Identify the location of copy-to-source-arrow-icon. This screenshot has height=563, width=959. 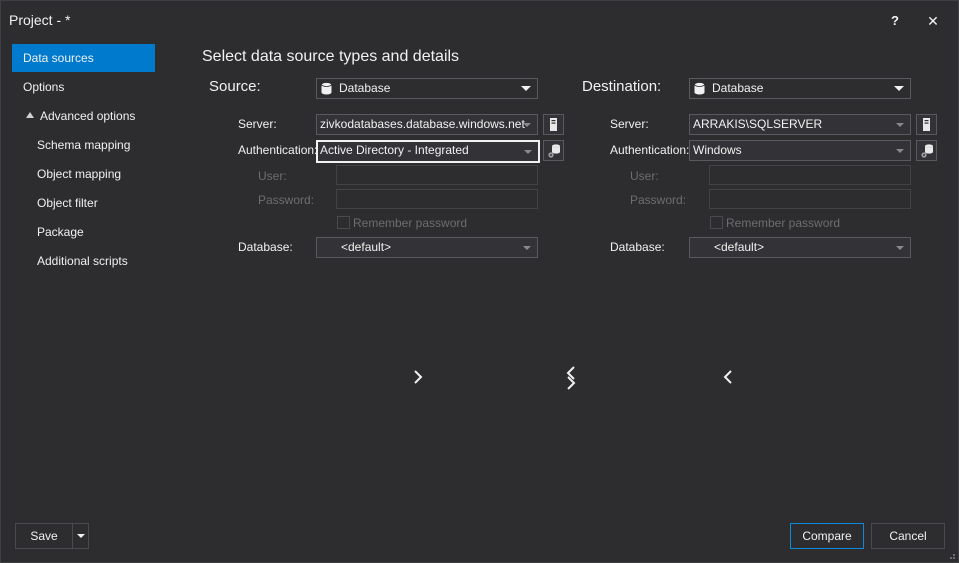
(728, 377).